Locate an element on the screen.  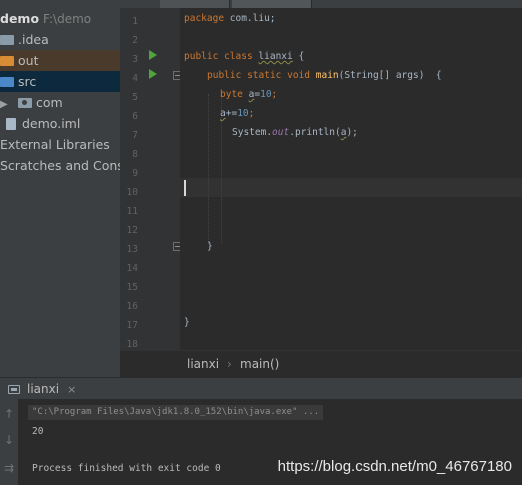
run-config-icon is located at coordinates (14, 389).